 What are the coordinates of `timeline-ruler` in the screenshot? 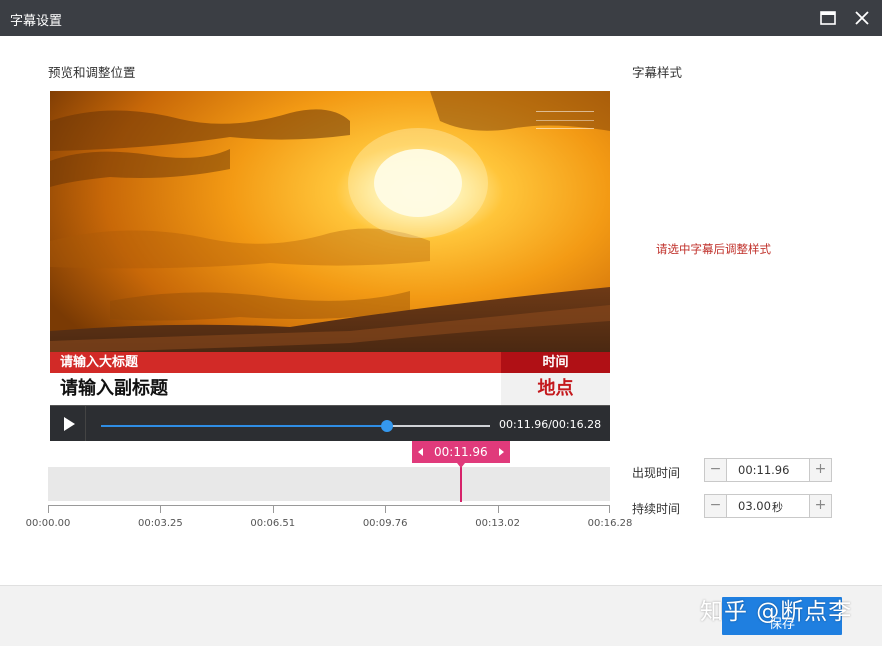 It's located at (329, 505).